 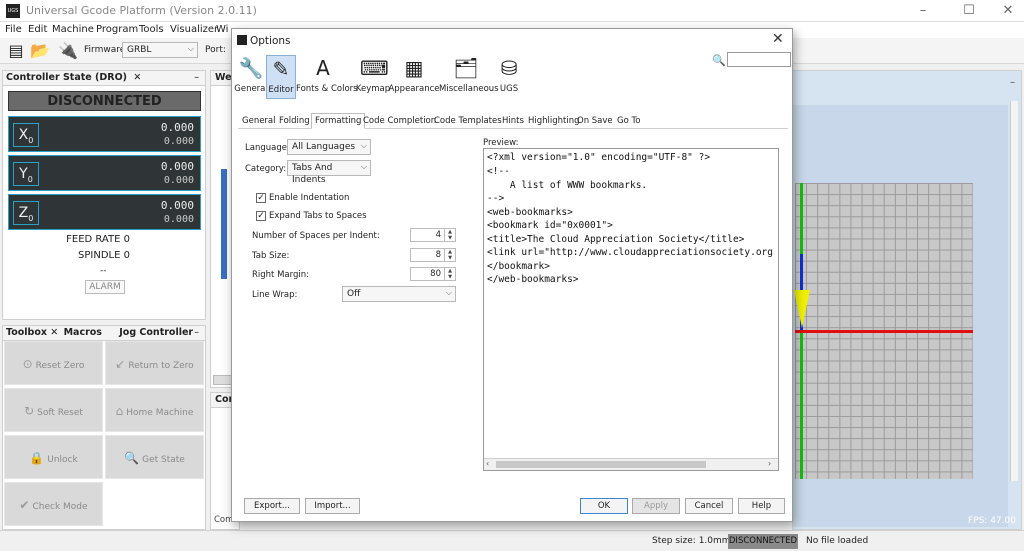 What do you see at coordinates (433, 255) in the screenshot?
I see `tab-size-stepper: 8 ▲ ▼` at bounding box center [433, 255].